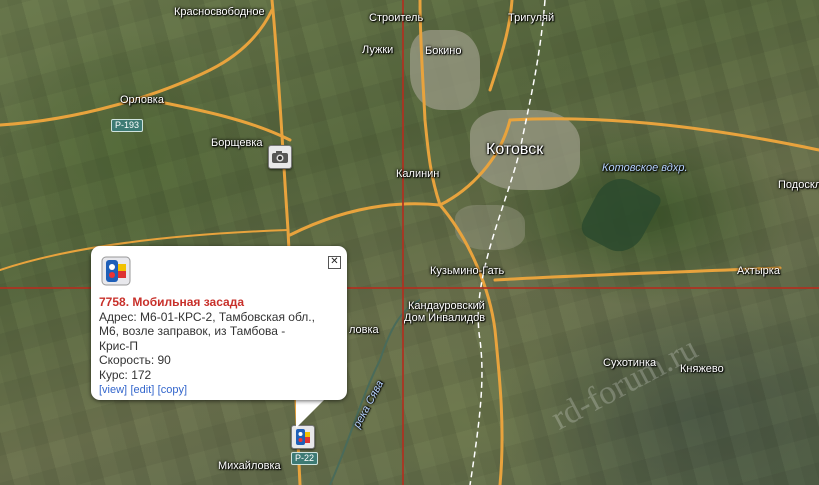 This screenshot has height=485, width=819. Describe the element at coordinates (443, 51) in the screenshot. I see `place-label: Бокино` at that location.